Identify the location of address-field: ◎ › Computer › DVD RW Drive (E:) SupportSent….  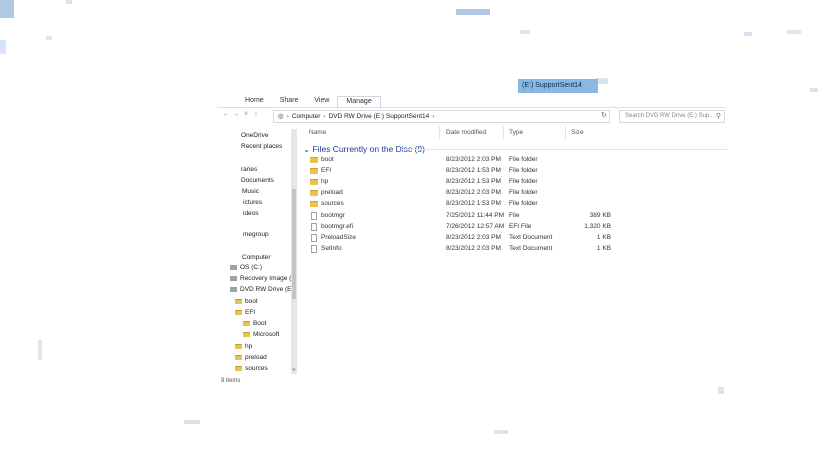
(441, 116).